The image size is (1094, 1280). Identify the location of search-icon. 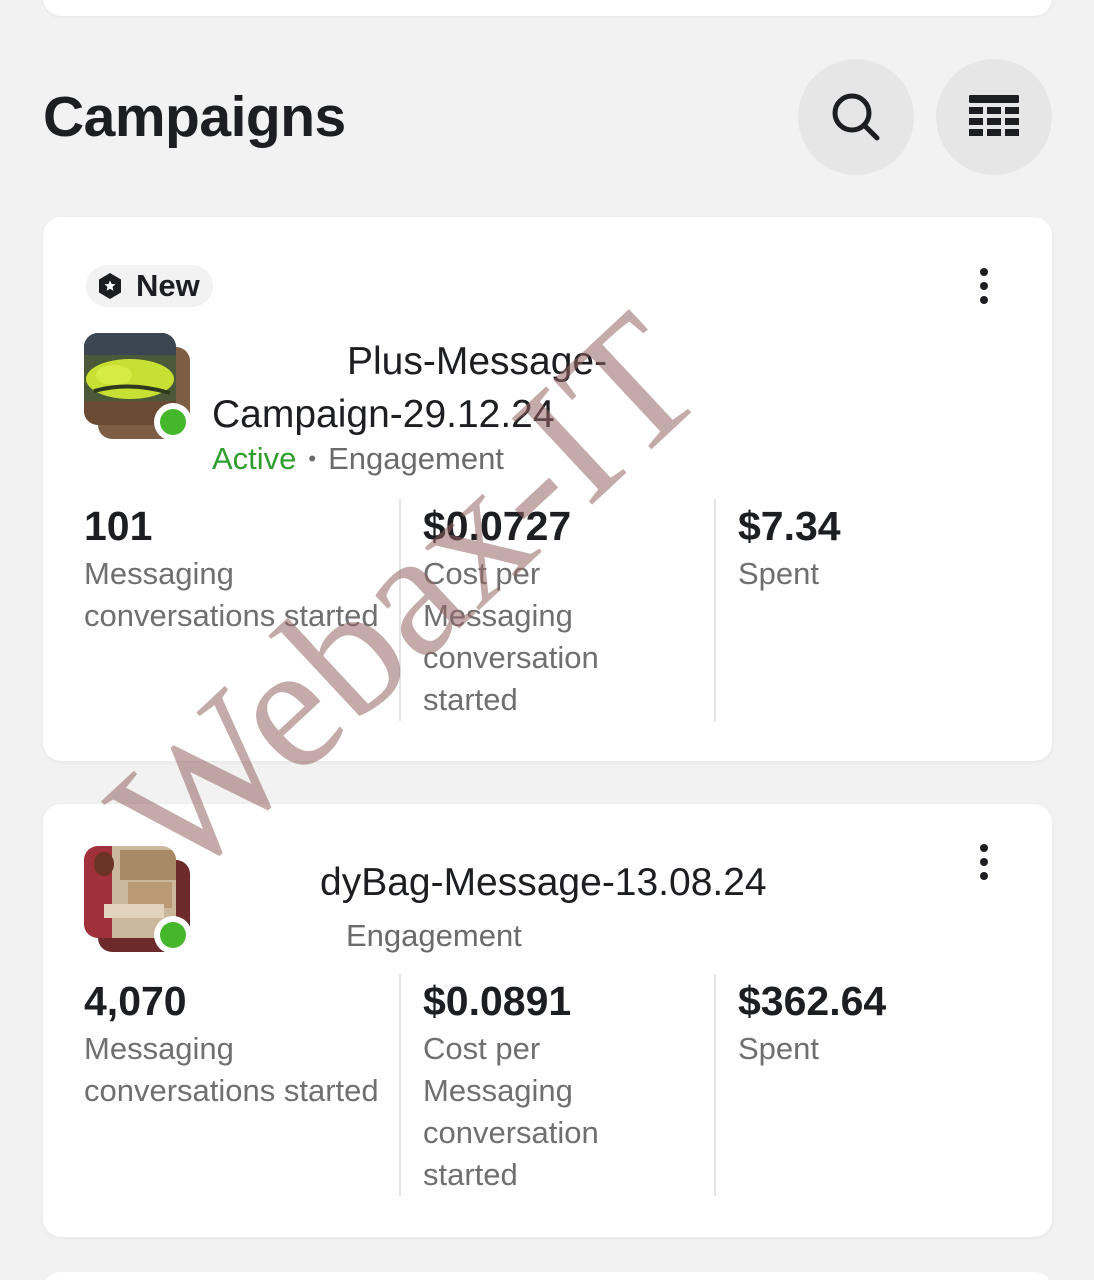
(856, 117).